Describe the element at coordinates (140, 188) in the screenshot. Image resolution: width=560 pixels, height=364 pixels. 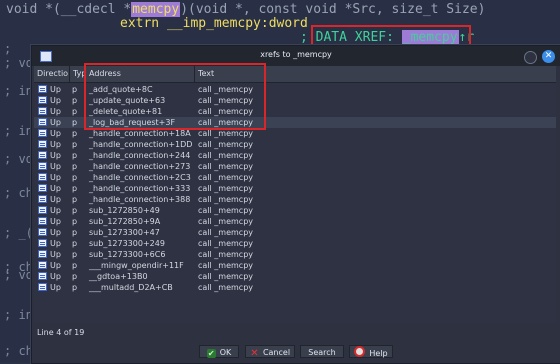
I see `cell-address: _handle_connection+333` at that location.